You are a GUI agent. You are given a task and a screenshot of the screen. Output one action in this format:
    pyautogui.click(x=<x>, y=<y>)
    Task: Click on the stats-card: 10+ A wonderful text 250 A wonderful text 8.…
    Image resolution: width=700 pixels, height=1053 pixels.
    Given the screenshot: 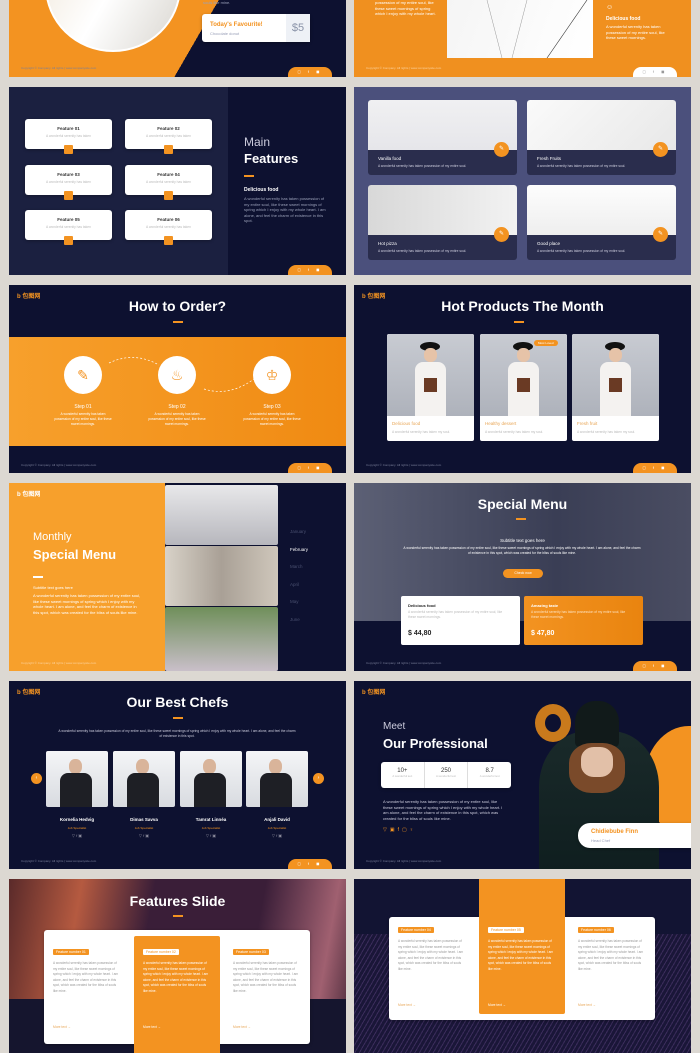 What is the action you would take?
    pyautogui.click(x=446, y=775)
    